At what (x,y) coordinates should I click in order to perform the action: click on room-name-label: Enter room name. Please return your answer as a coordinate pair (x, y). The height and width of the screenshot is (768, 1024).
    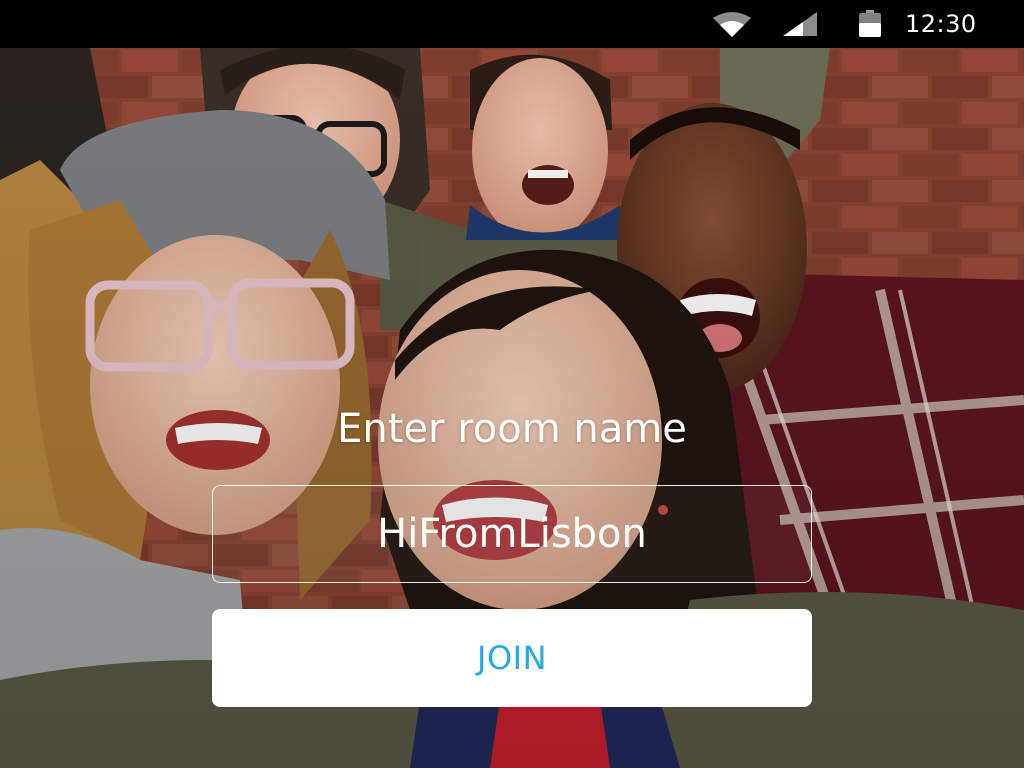
    Looking at the image, I should click on (512, 429).